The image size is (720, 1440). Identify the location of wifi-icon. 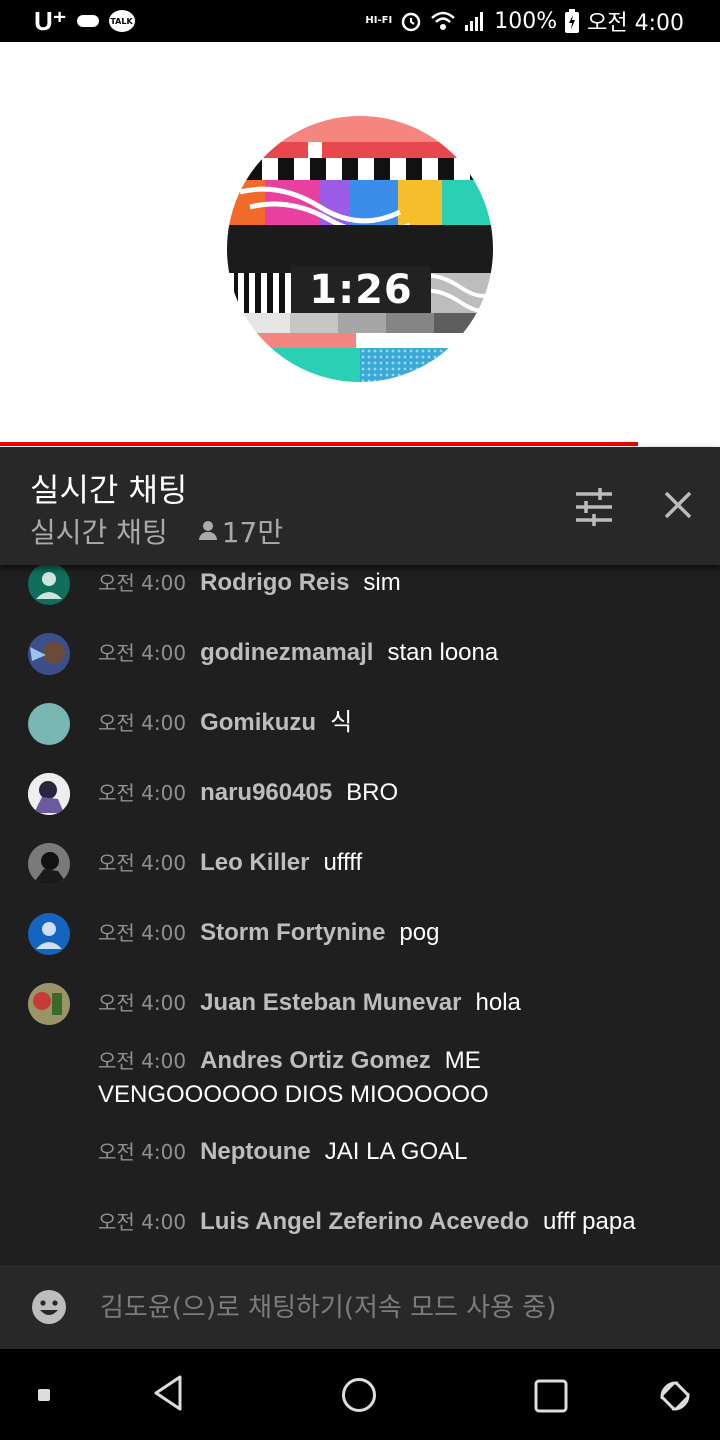
(443, 20).